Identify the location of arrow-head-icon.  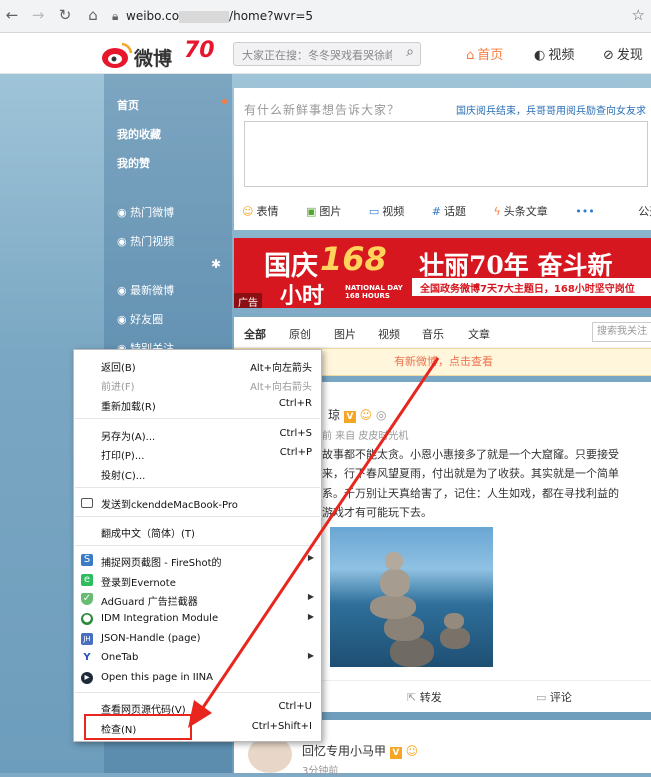
(200, 714).